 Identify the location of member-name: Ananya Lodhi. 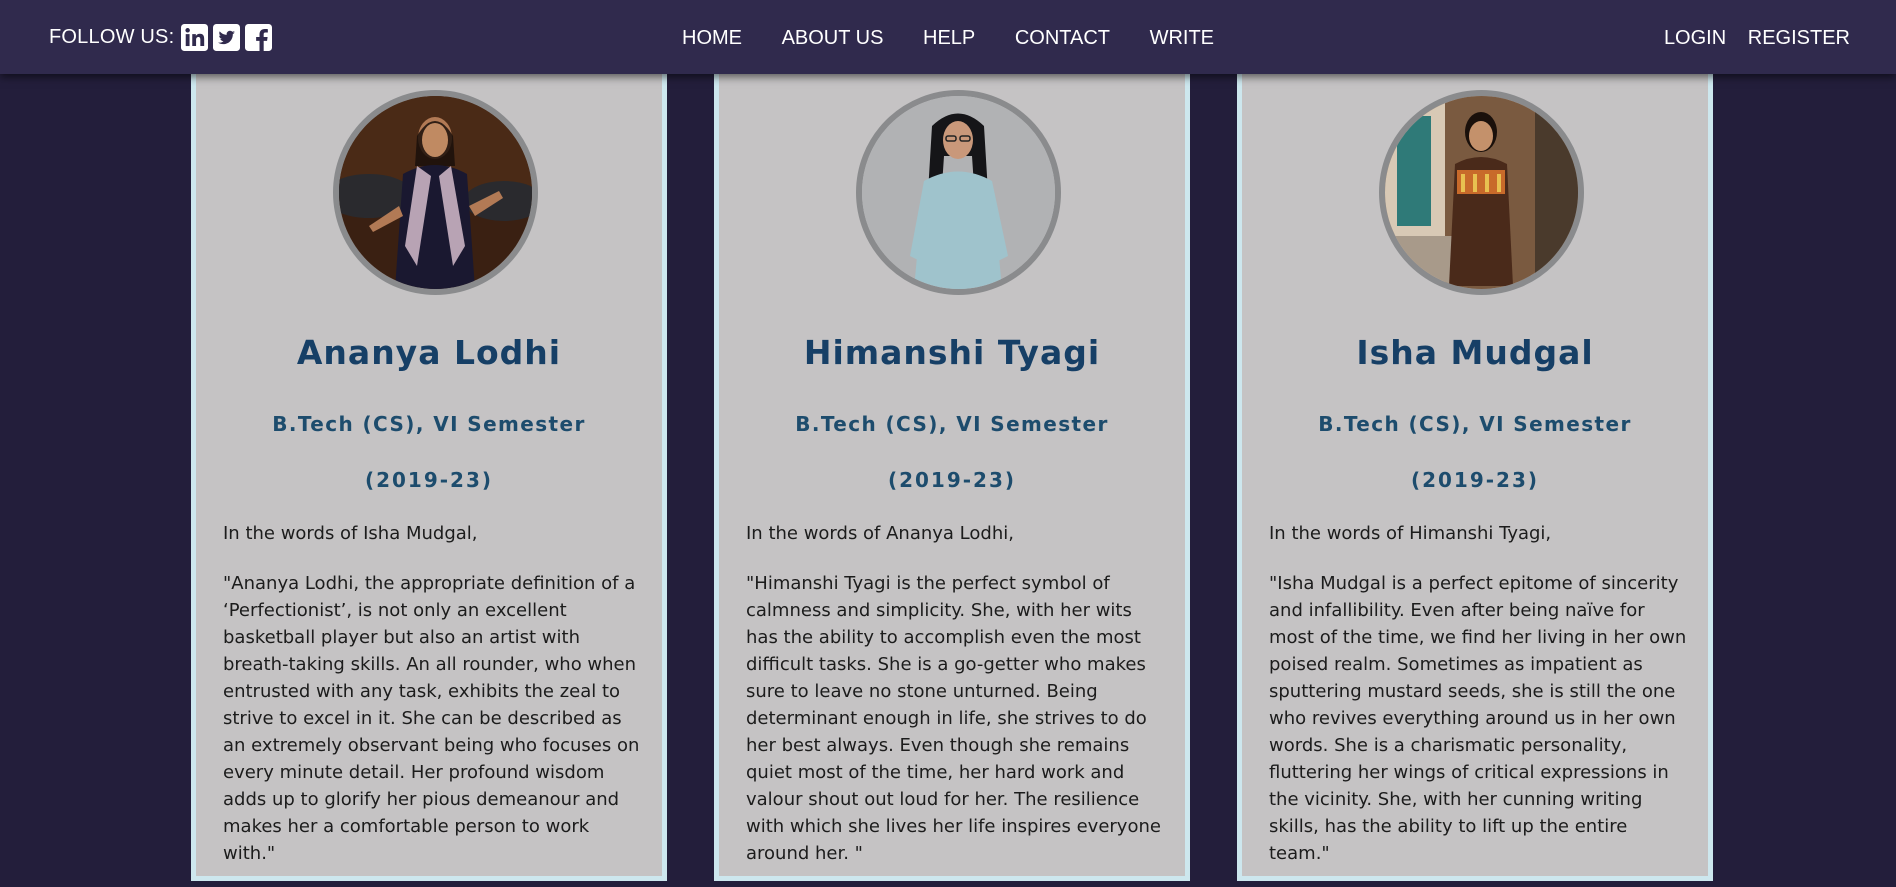
(429, 352).